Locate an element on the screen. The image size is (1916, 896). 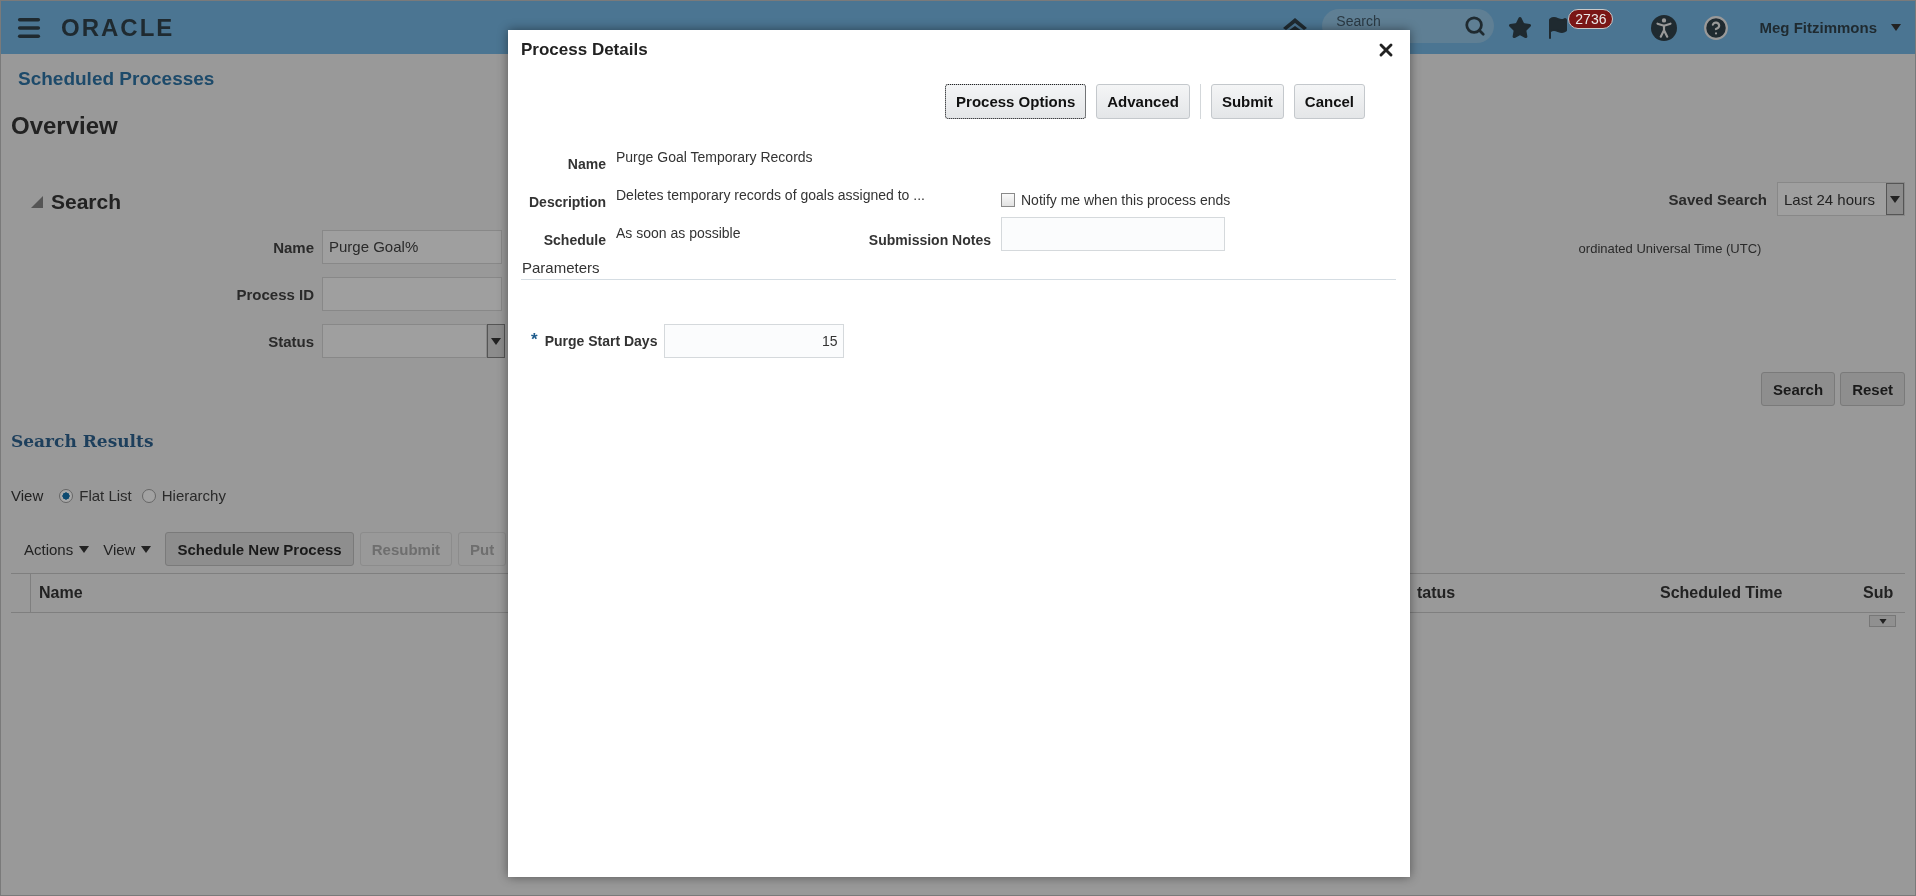
toolbar-button: Schedule New Process is located at coordinates (259, 549).